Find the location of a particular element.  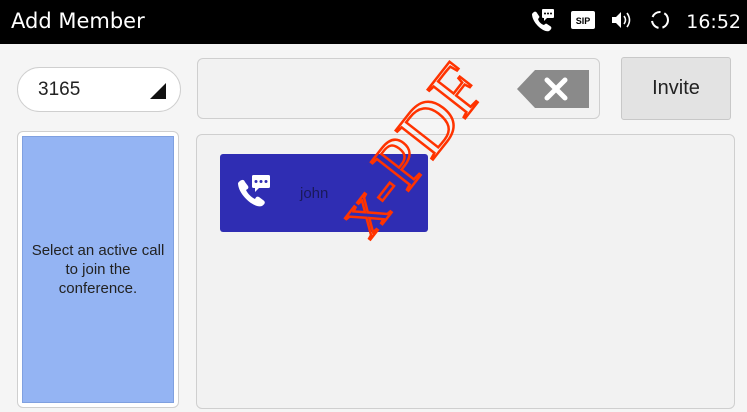

dropdown-arrow-icon is located at coordinates (158, 93).